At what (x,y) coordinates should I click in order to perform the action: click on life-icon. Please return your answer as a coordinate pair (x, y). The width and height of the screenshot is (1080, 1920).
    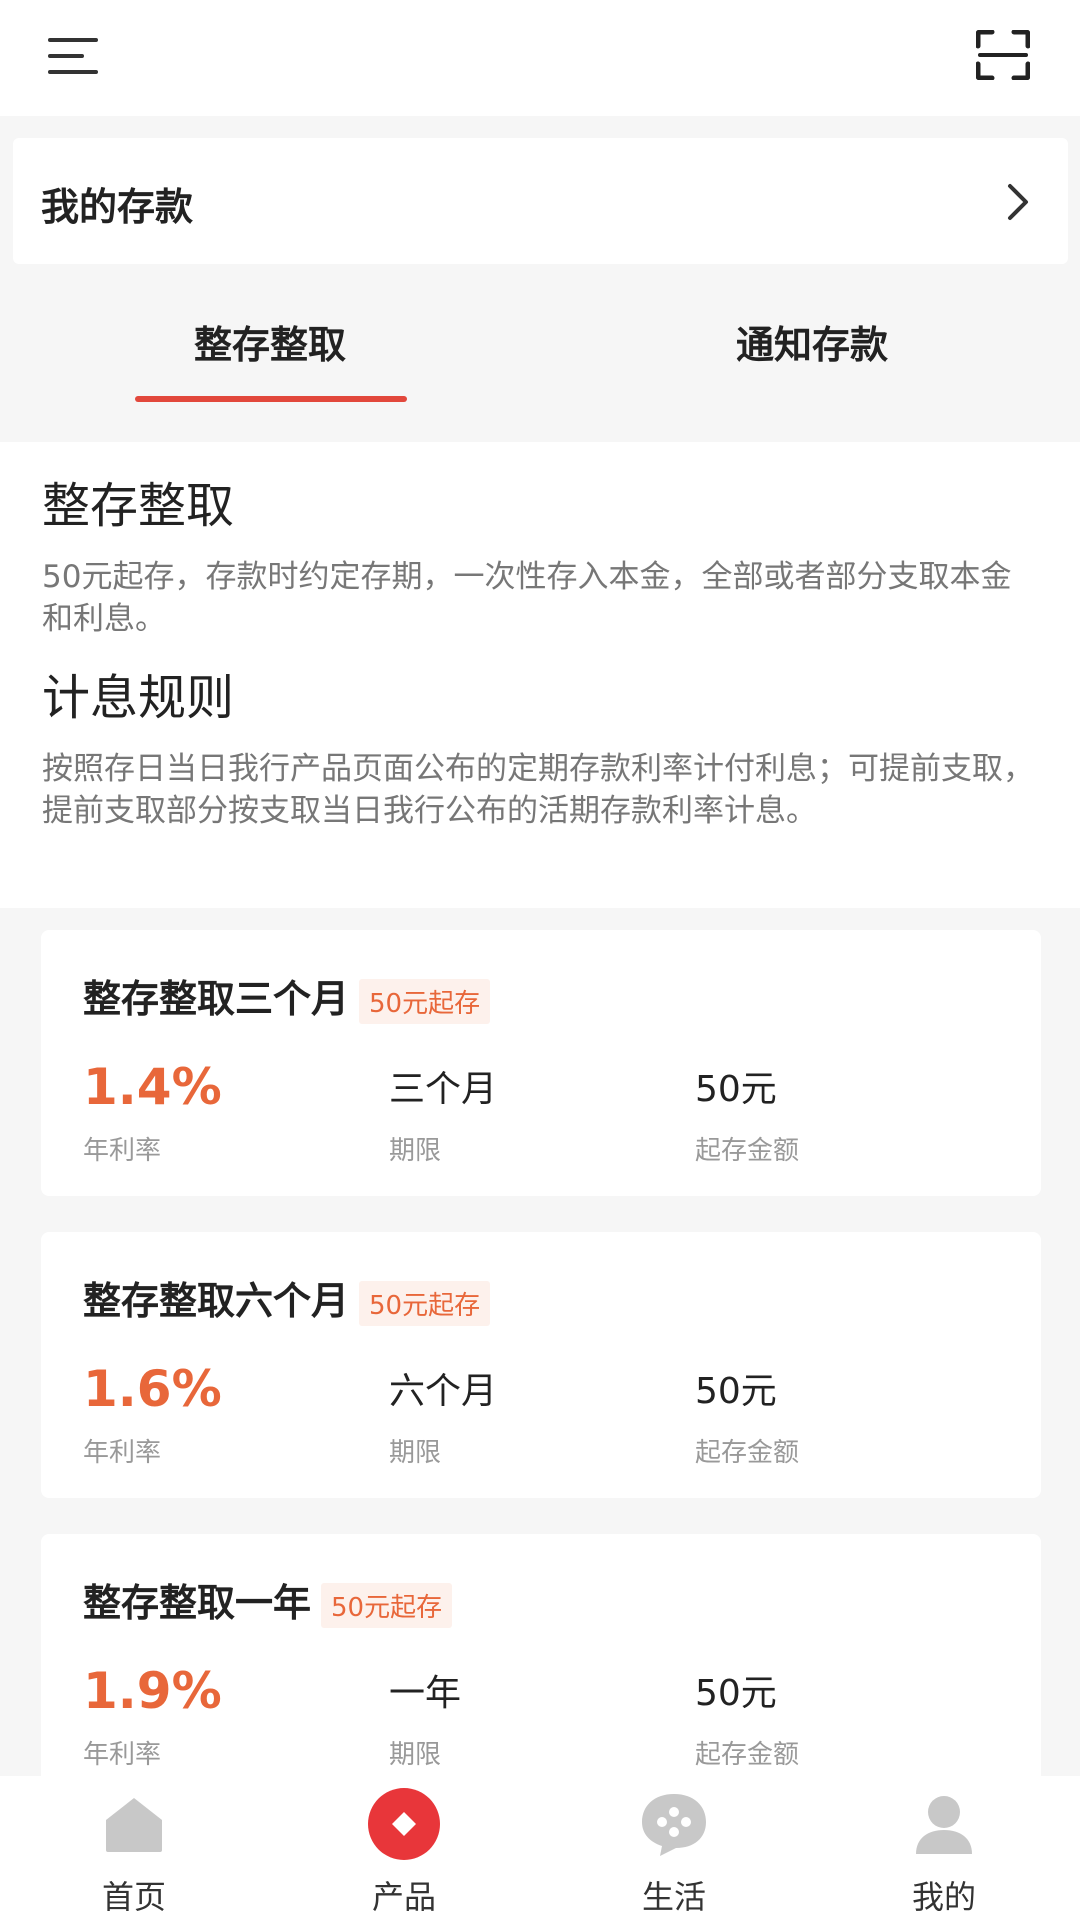
    Looking at the image, I should click on (674, 1825).